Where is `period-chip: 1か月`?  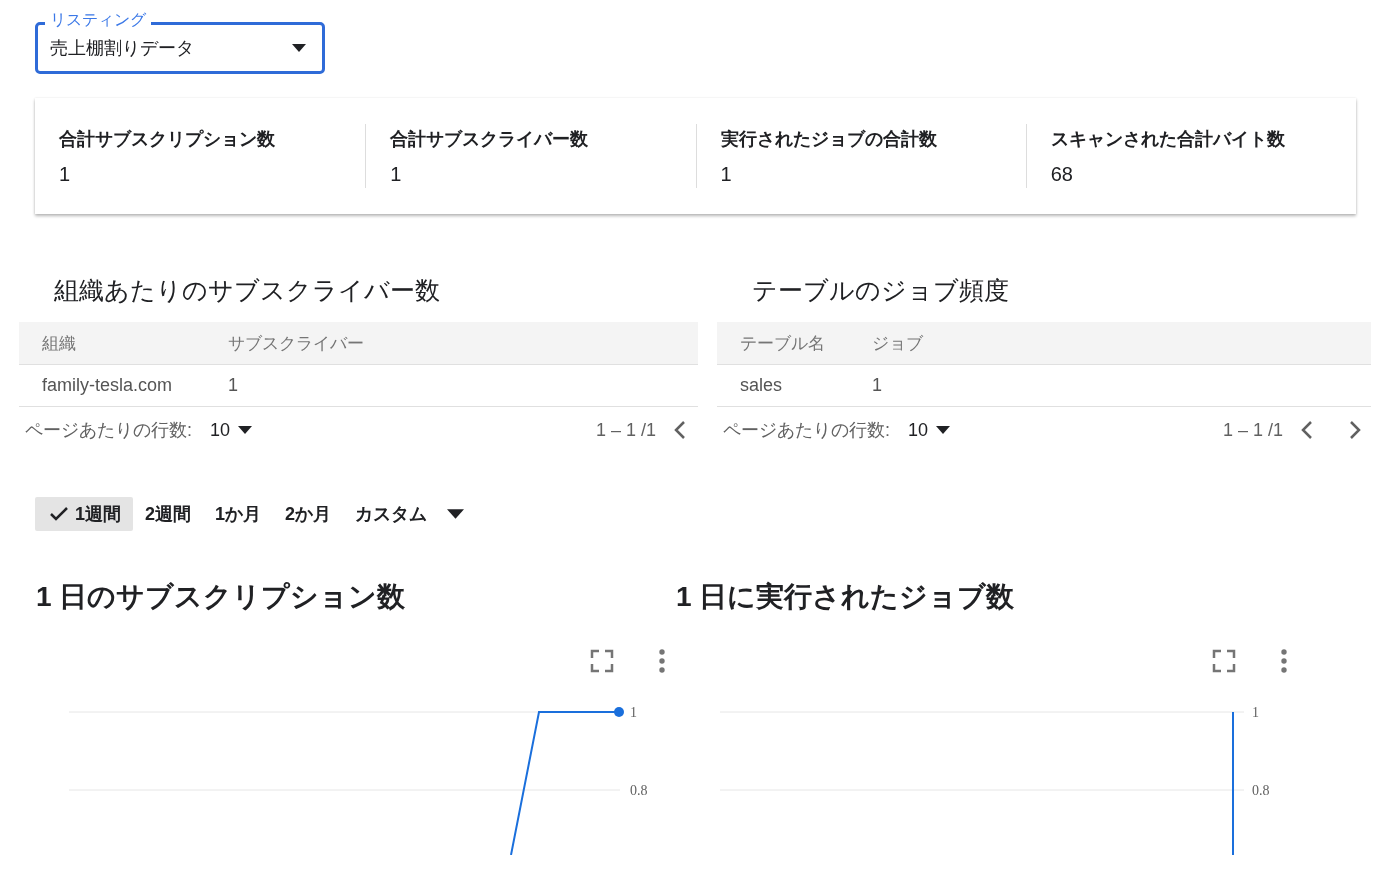 period-chip: 1か月 is located at coordinates (238, 514).